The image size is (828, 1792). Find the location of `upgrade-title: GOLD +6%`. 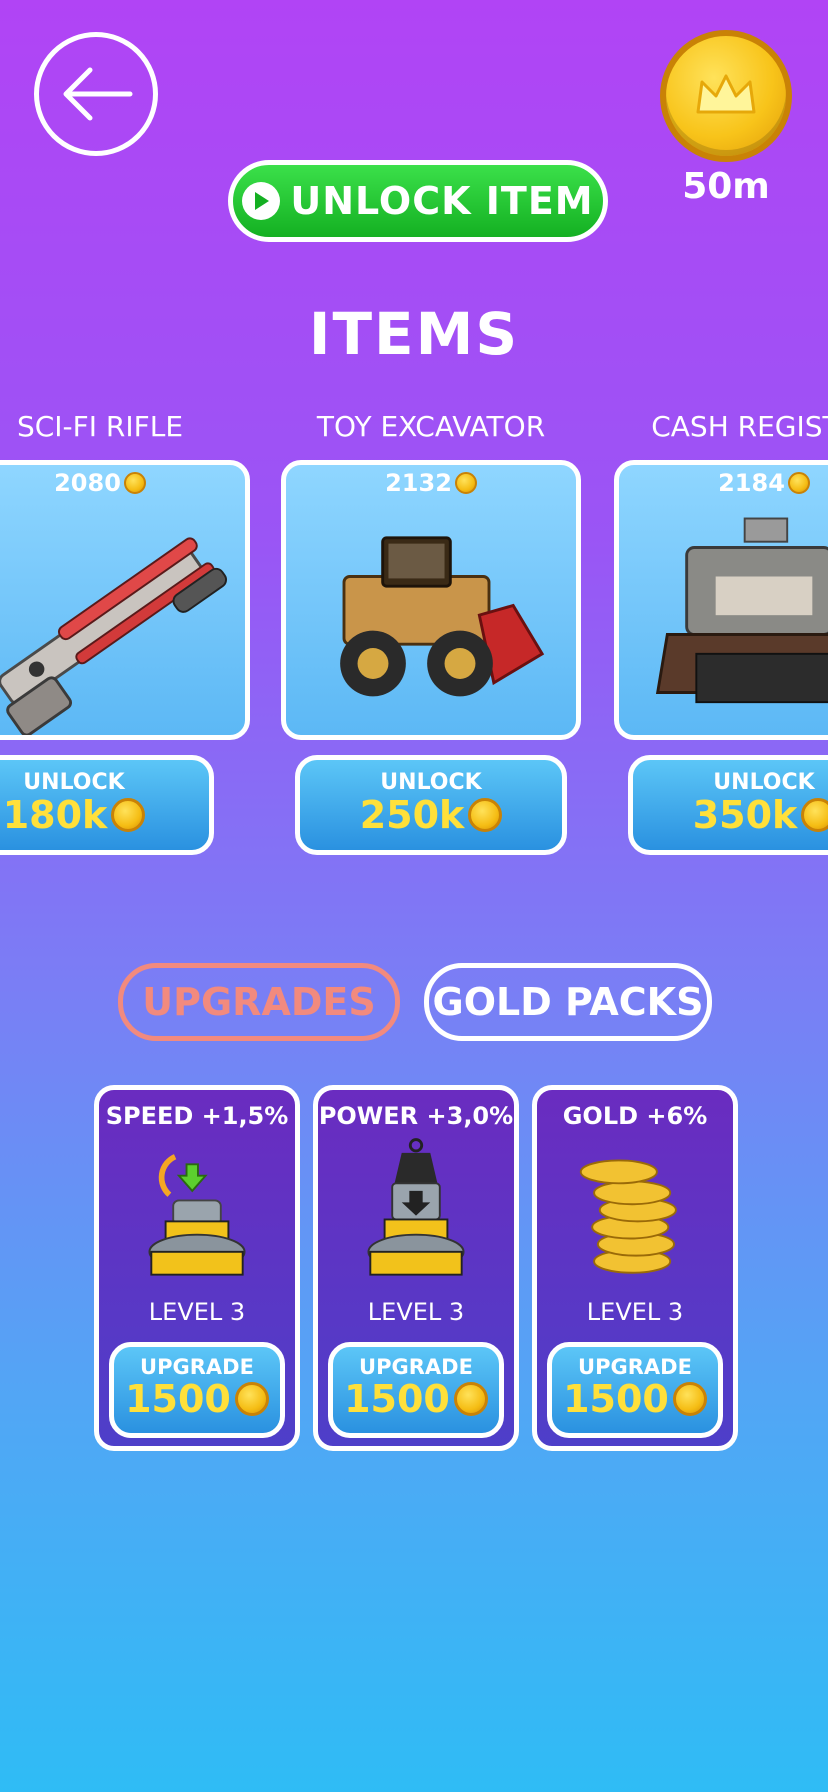

upgrade-title: GOLD +6% is located at coordinates (635, 1116).